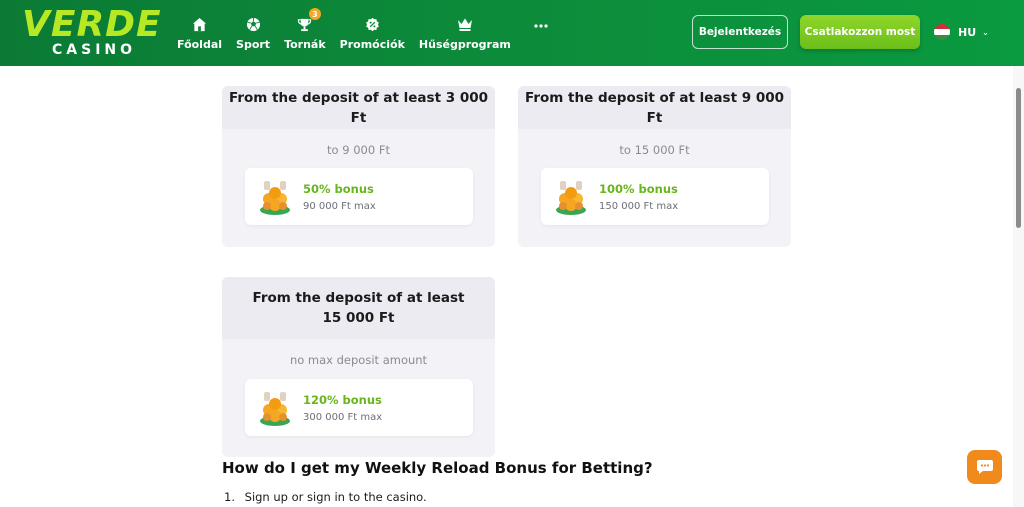  Describe the element at coordinates (253, 24) in the screenshot. I see `soccer-ball-icon` at that location.